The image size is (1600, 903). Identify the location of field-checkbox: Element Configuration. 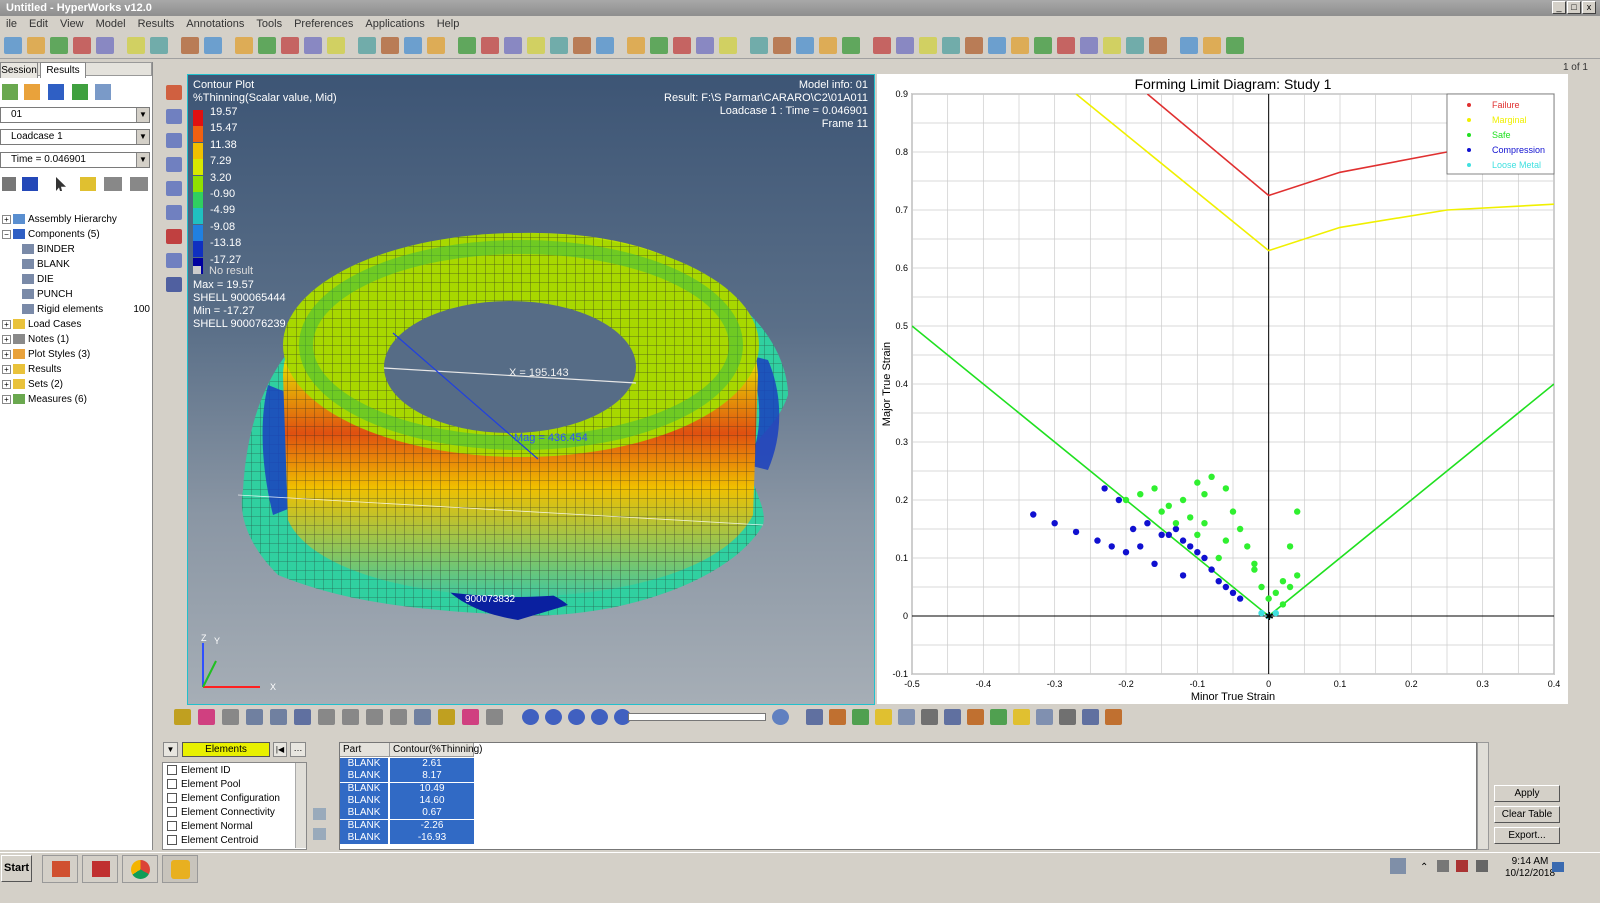
(223, 799).